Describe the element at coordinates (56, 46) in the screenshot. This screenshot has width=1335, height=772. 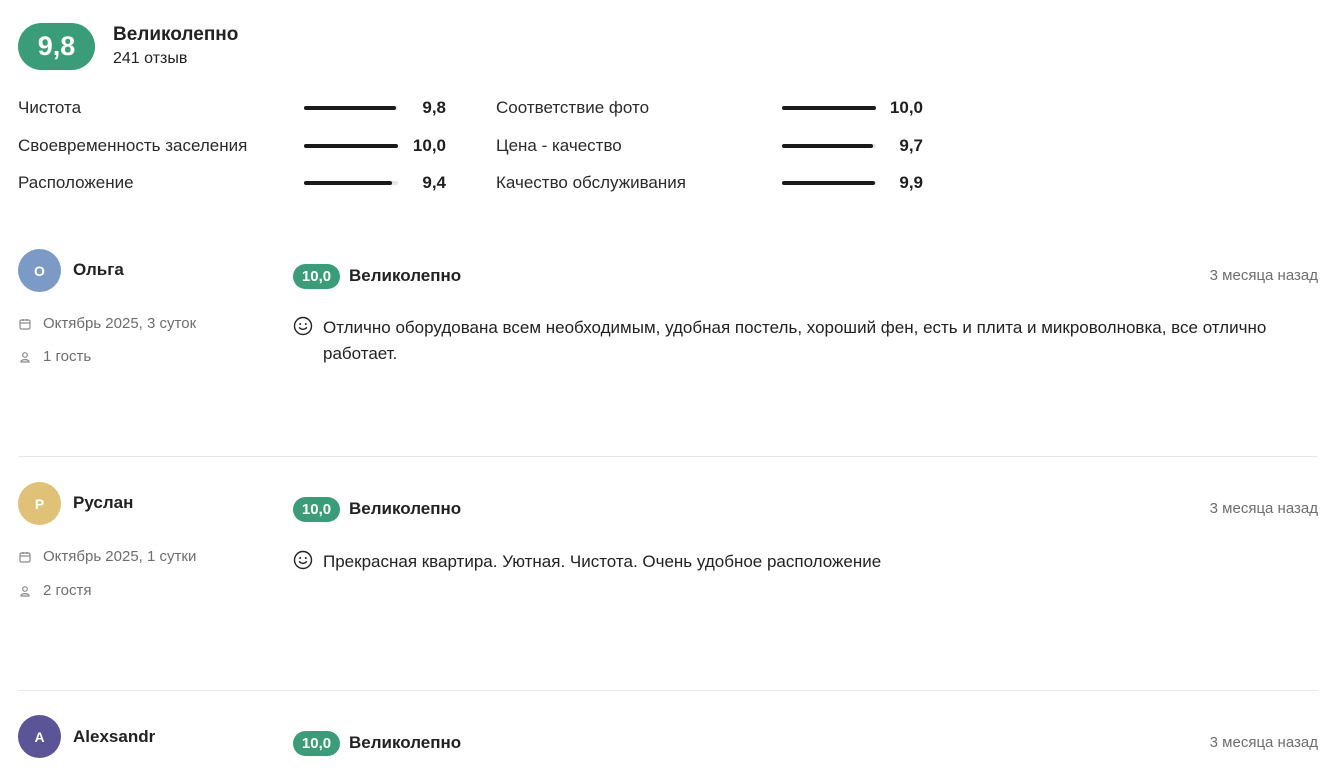
I see `overall-score-badge: 9,8` at that location.